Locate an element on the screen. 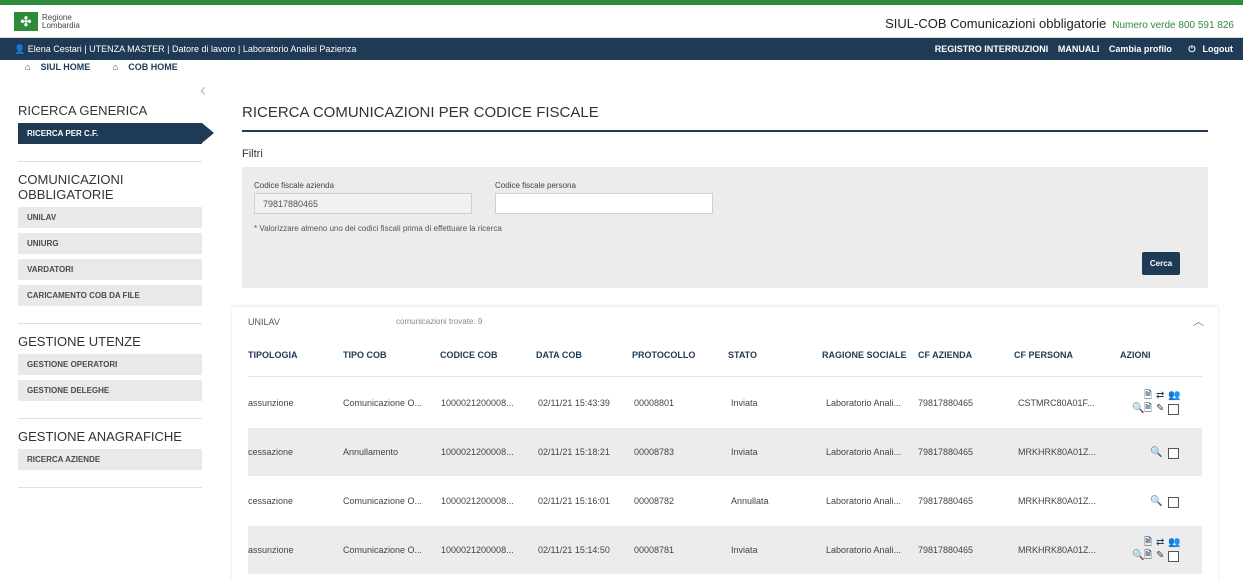  siul-home-link: ⌂ SIUL HOME is located at coordinates (62, 67).